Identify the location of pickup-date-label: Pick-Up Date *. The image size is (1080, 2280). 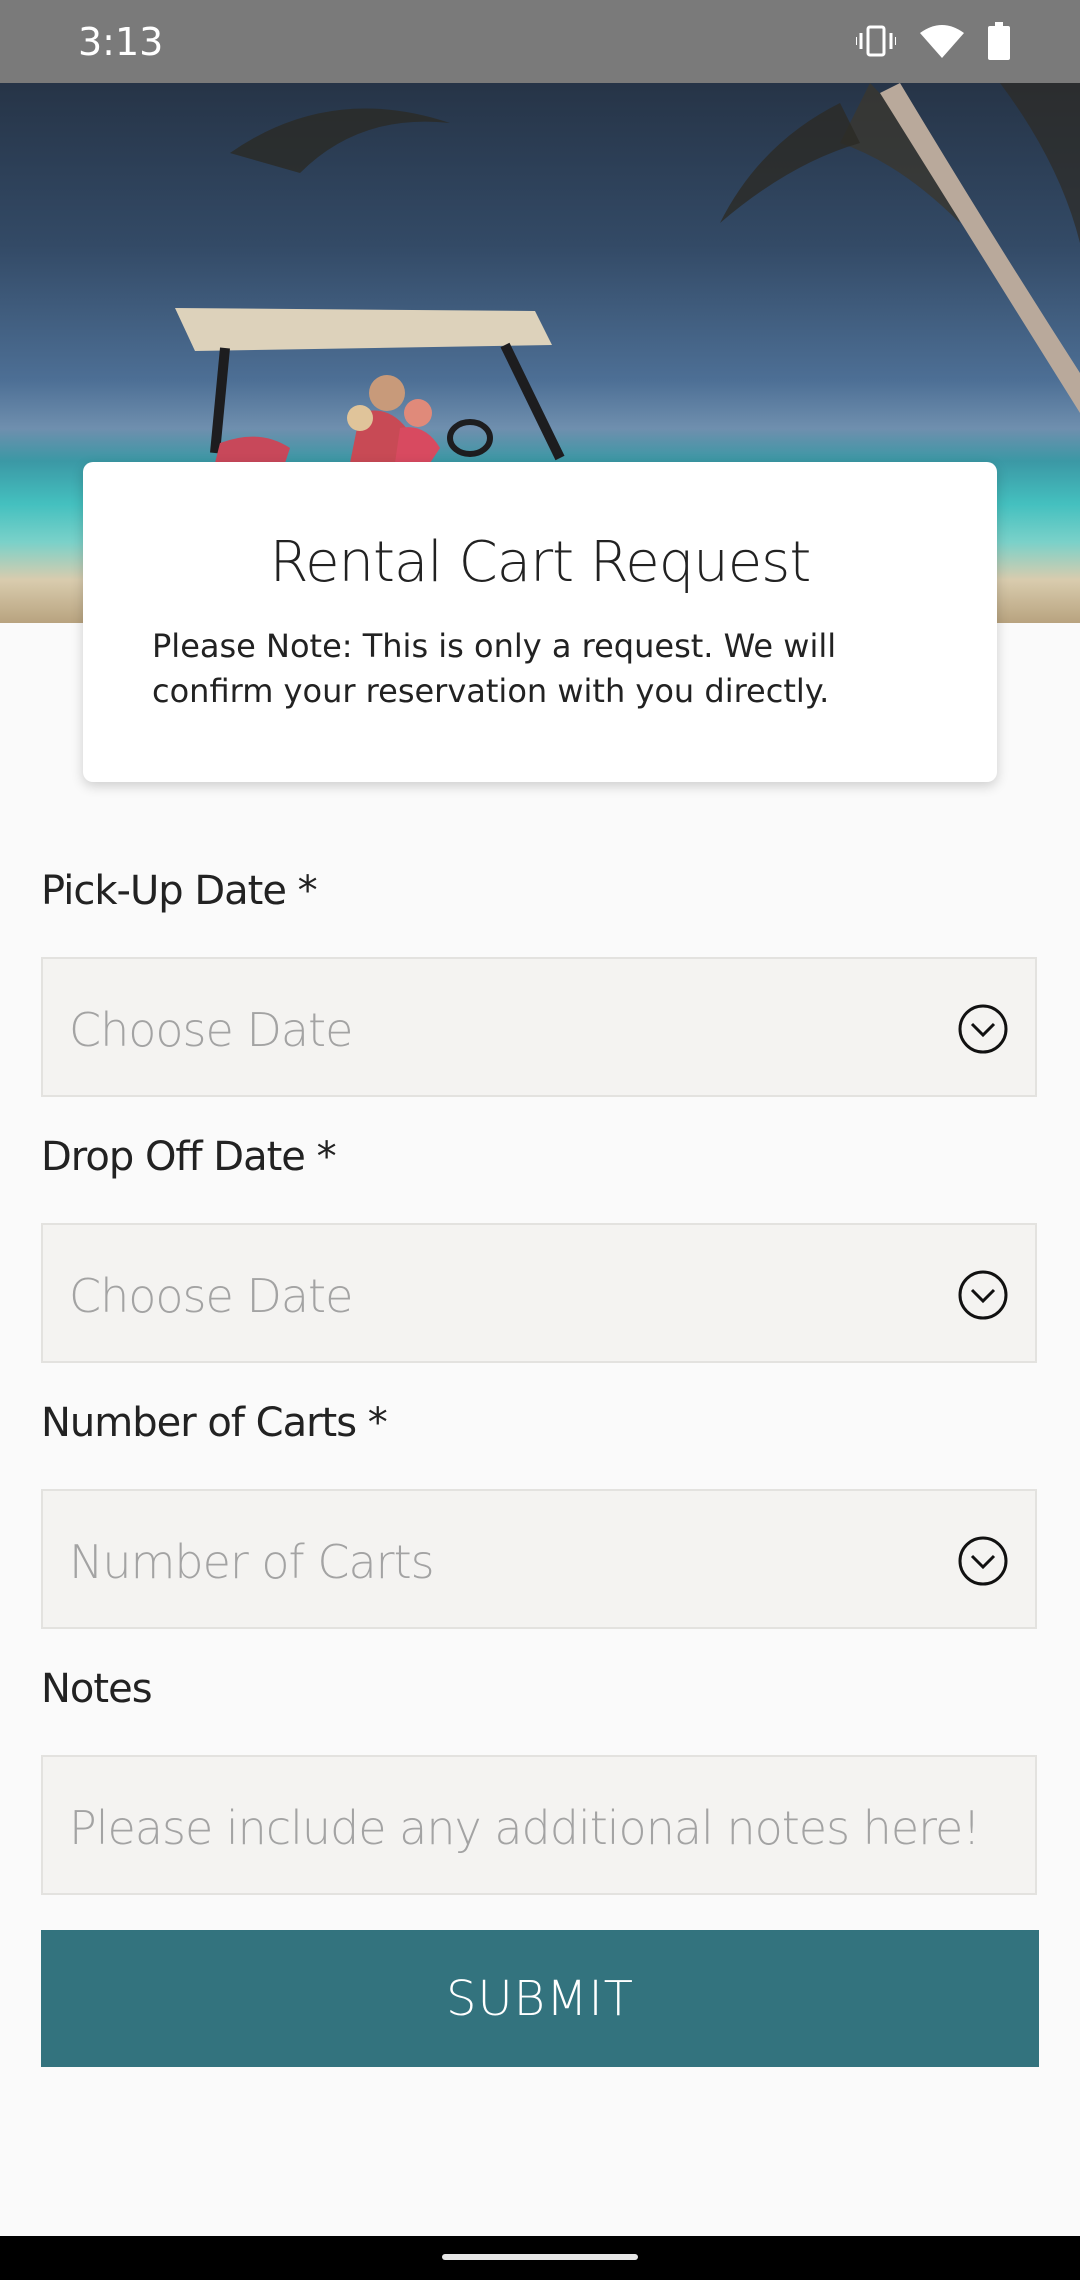
(179, 891).